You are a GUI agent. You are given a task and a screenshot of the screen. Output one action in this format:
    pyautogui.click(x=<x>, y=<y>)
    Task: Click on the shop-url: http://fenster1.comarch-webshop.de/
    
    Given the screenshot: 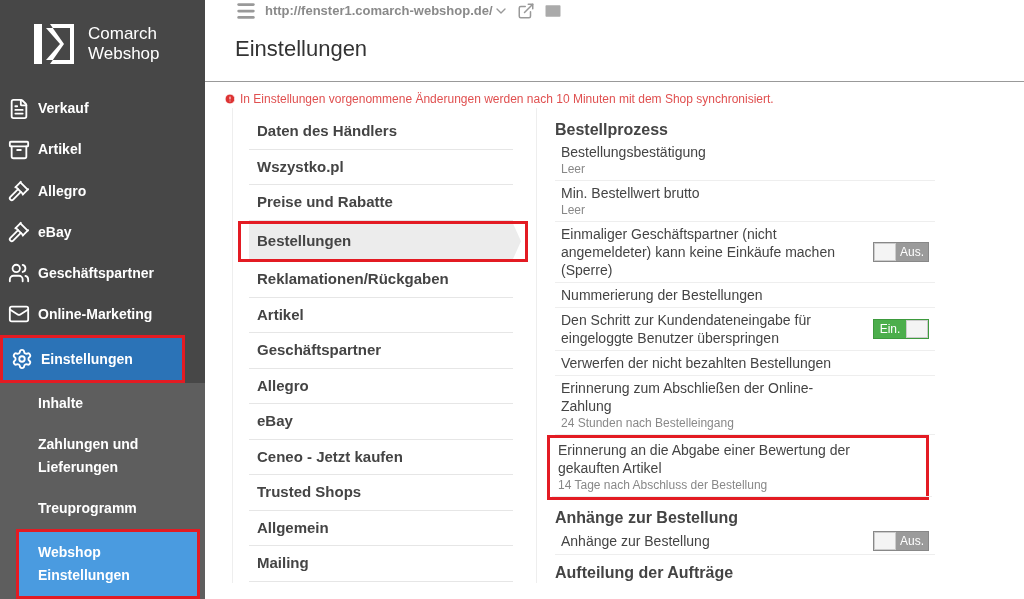 What is the action you would take?
    pyautogui.click(x=379, y=11)
    